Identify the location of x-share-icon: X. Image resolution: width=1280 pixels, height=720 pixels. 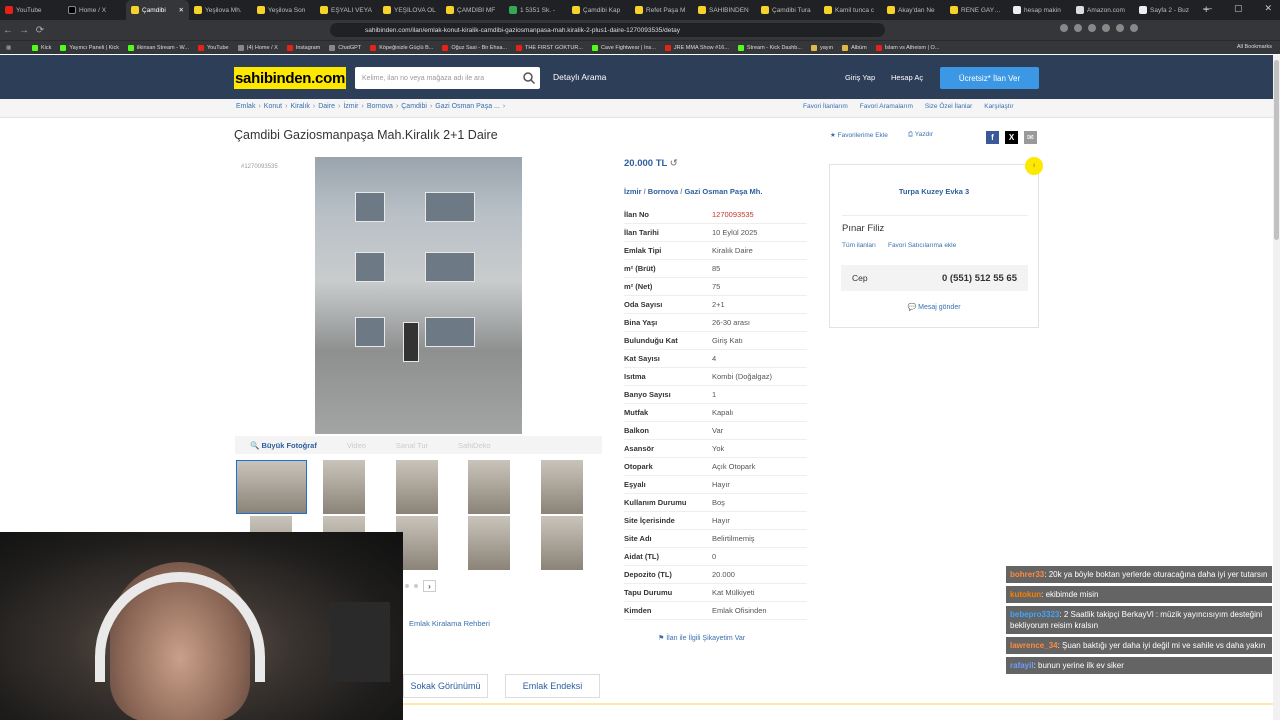
(1011, 137).